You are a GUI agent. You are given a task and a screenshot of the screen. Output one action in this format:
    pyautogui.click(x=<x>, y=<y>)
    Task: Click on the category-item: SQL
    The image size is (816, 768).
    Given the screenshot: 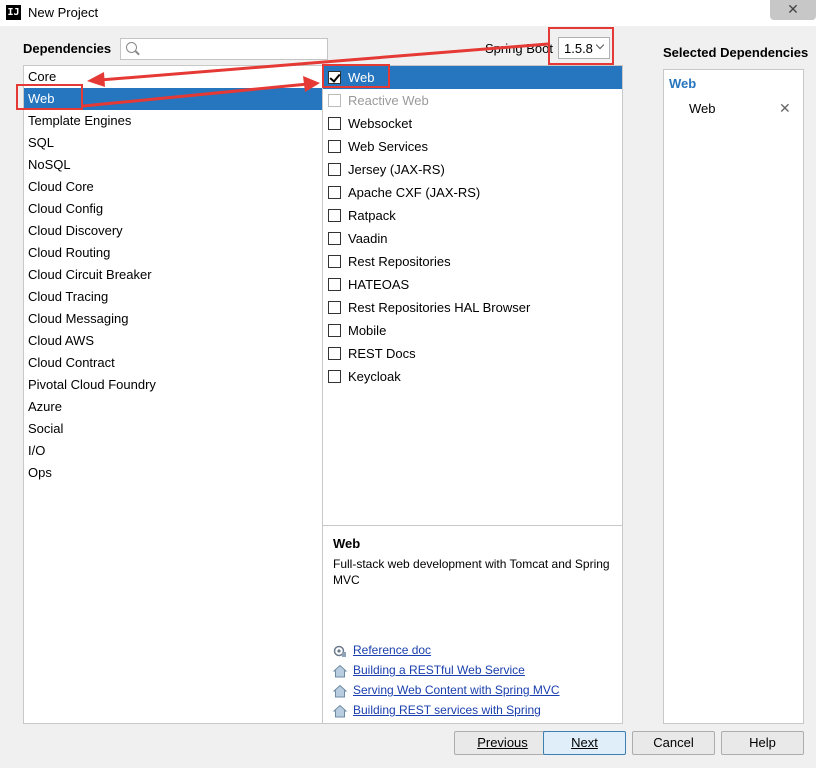 What is the action you would take?
    pyautogui.click(x=173, y=143)
    